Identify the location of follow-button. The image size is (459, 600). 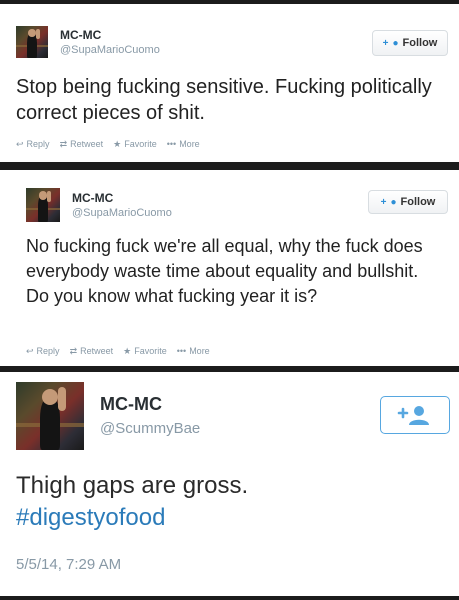
(415, 415).